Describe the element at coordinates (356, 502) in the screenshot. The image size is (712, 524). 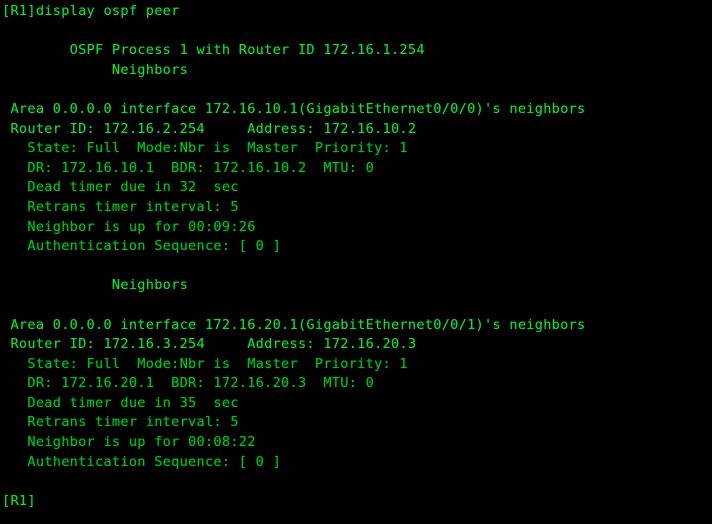
I see `trailing-prompt: [R1]` at that location.